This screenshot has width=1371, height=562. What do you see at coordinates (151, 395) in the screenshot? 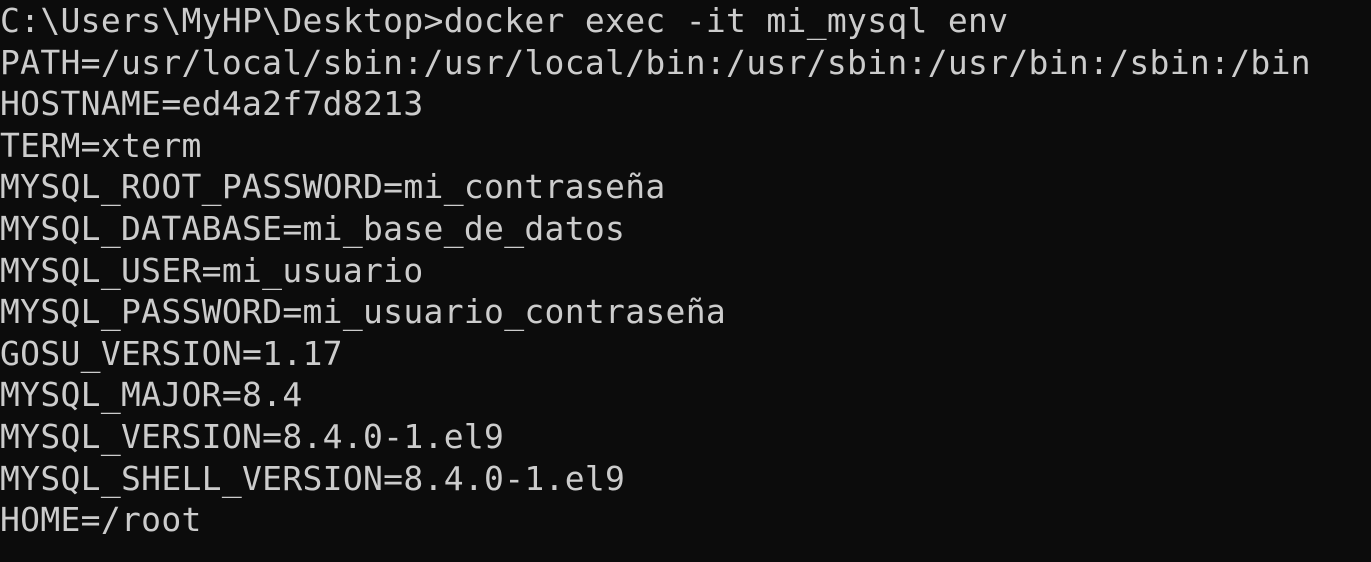
I see `env-line-mysql-major: MYSQL_MAJOR=8.4` at bounding box center [151, 395].